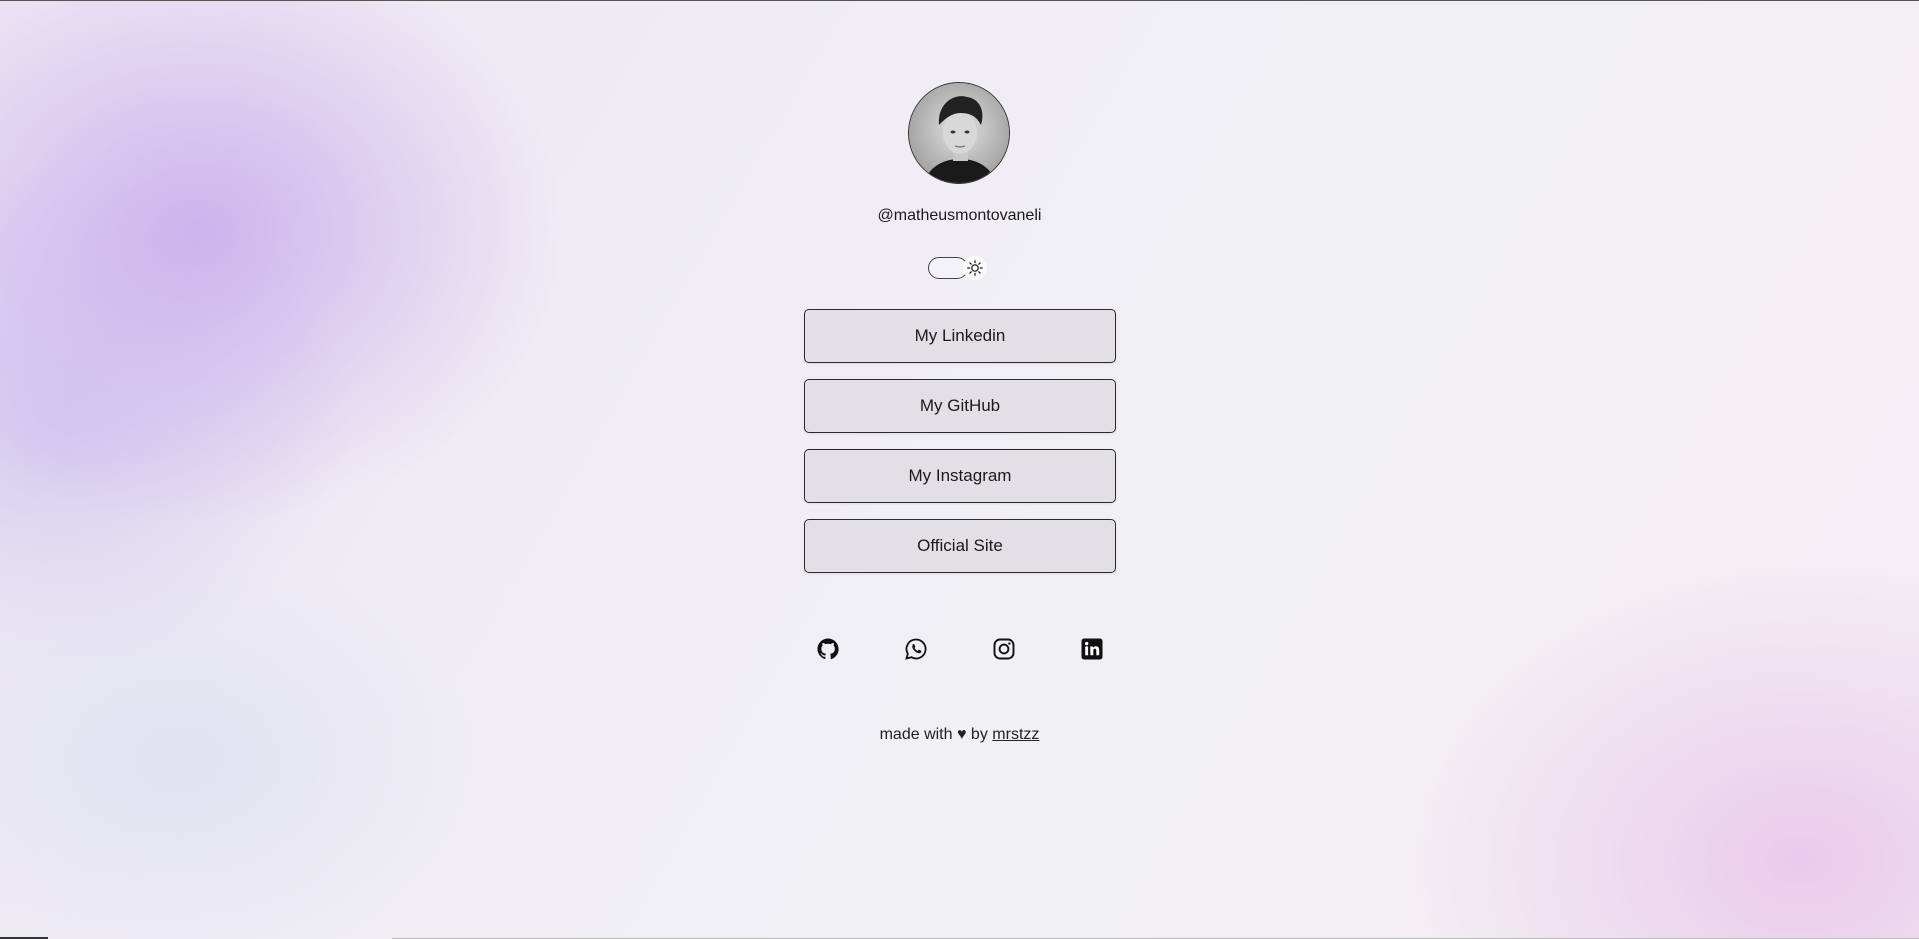 The image size is (1919, 939). I want to click on theme-toggle, so click(960, 269).